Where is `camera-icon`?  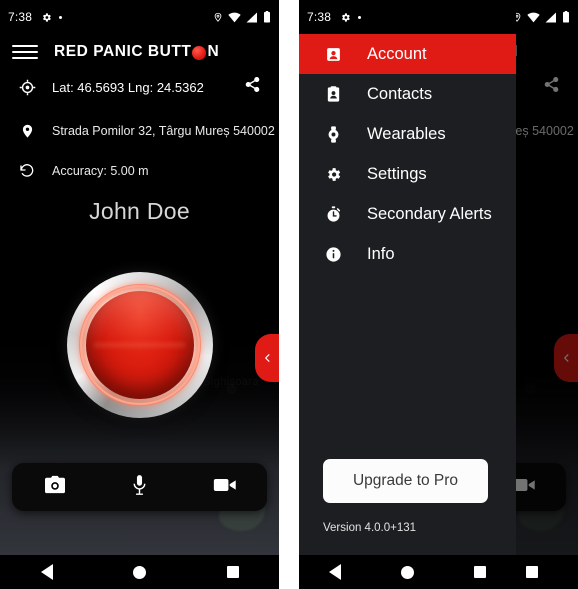
camera-icon is located at coordinates (55, 487).